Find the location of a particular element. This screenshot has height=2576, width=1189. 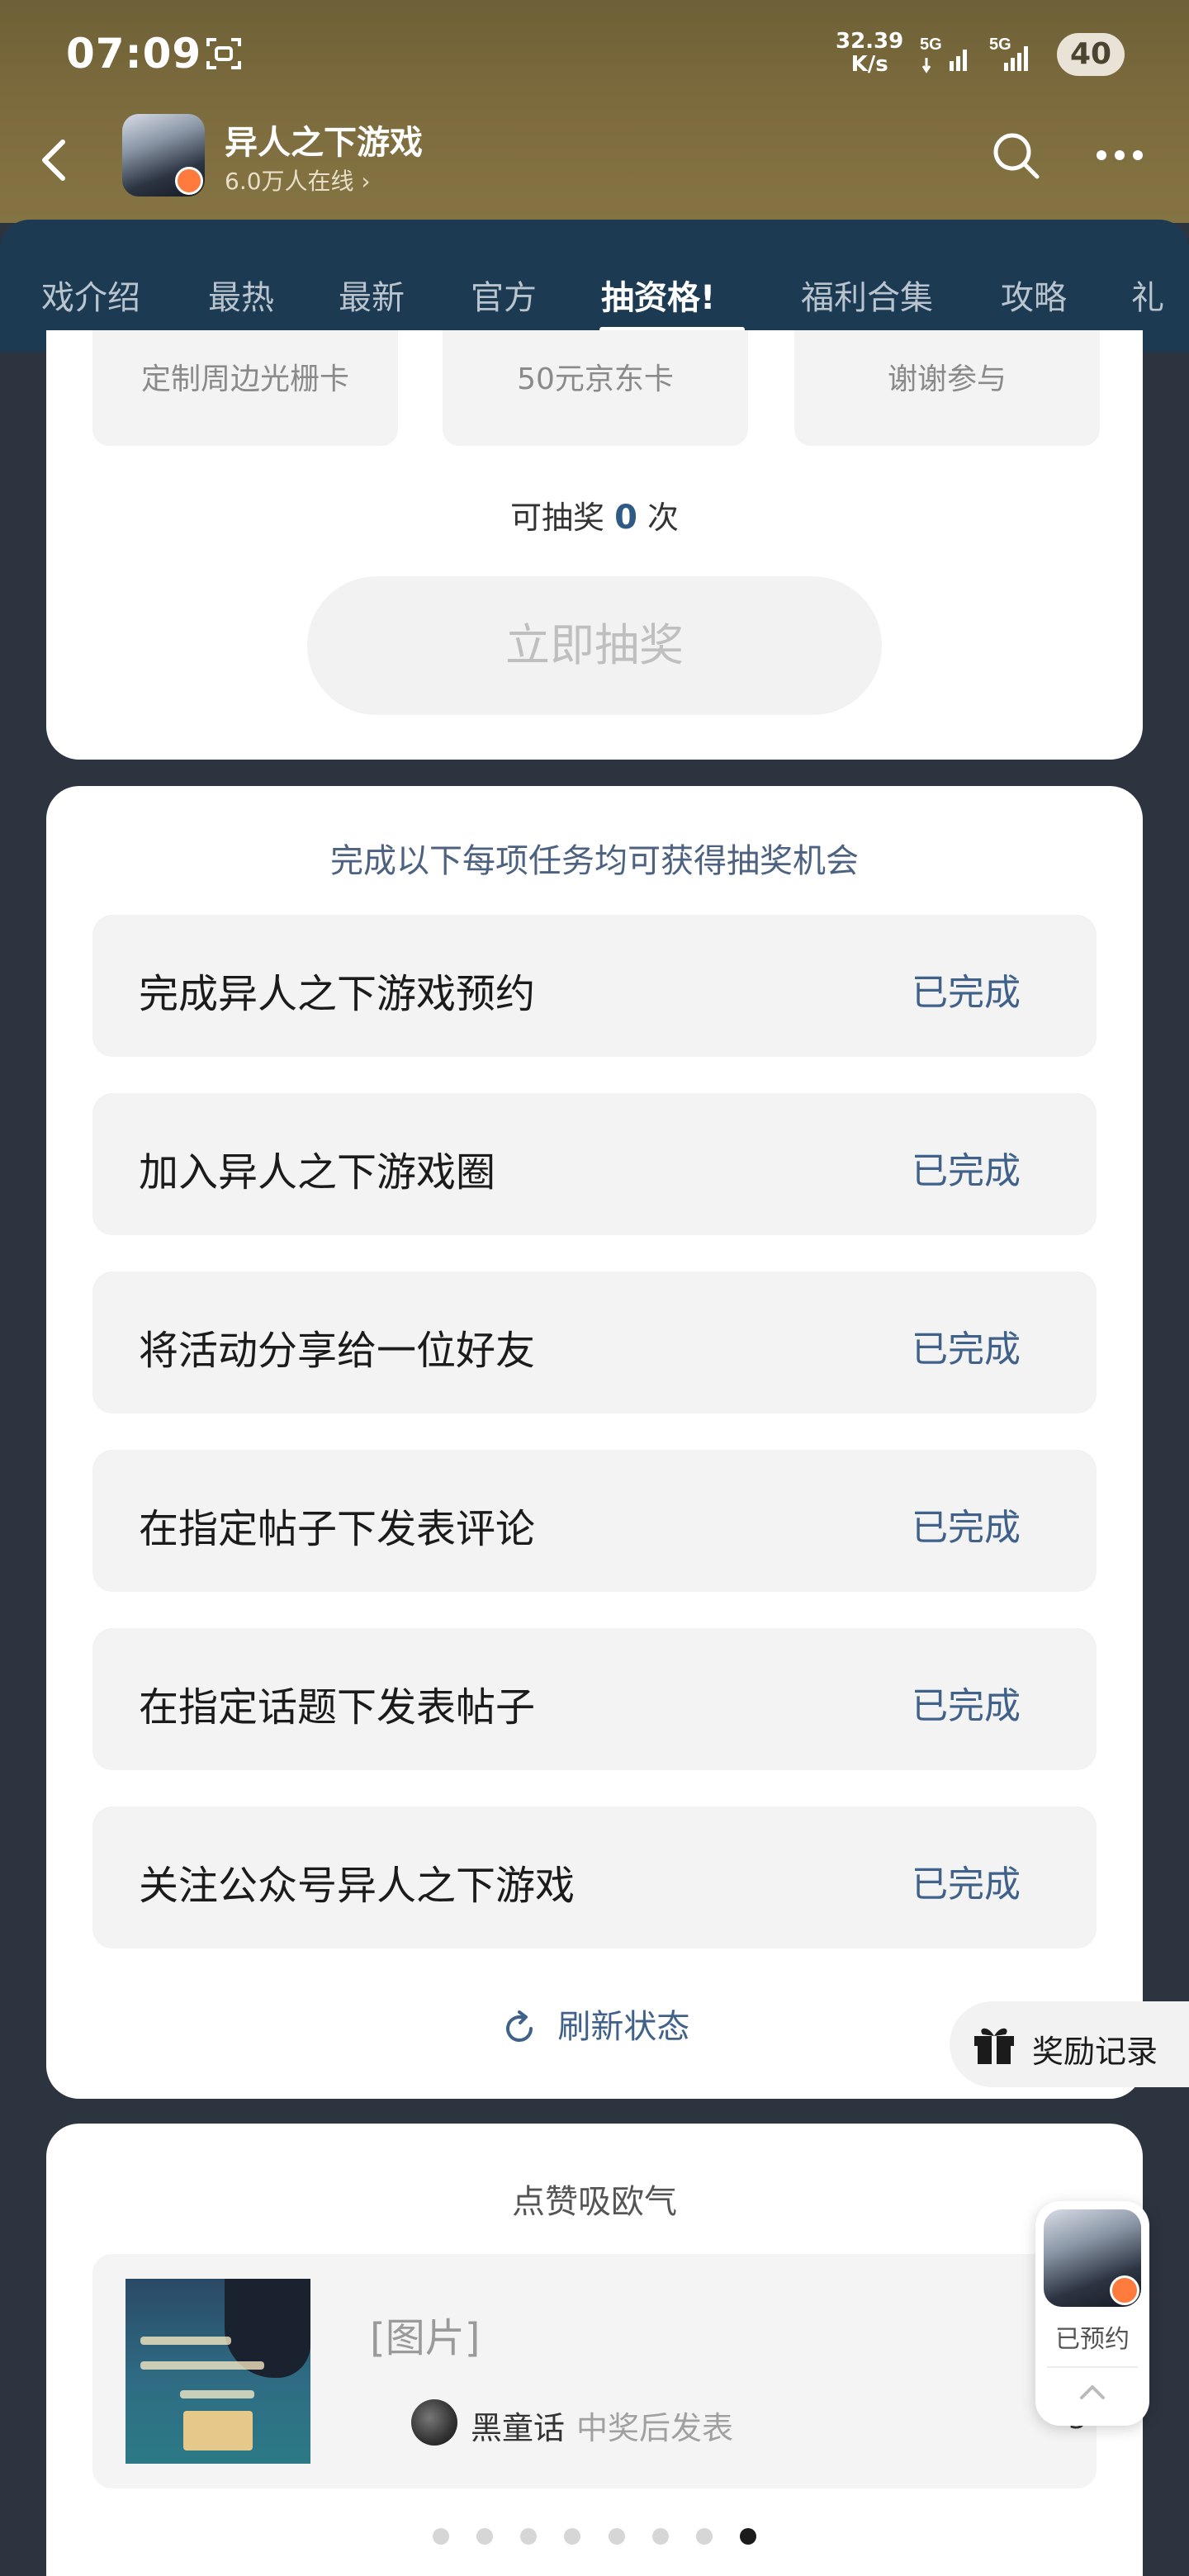

draw-count-suffix: 次 is located at coordinates (663, 518).